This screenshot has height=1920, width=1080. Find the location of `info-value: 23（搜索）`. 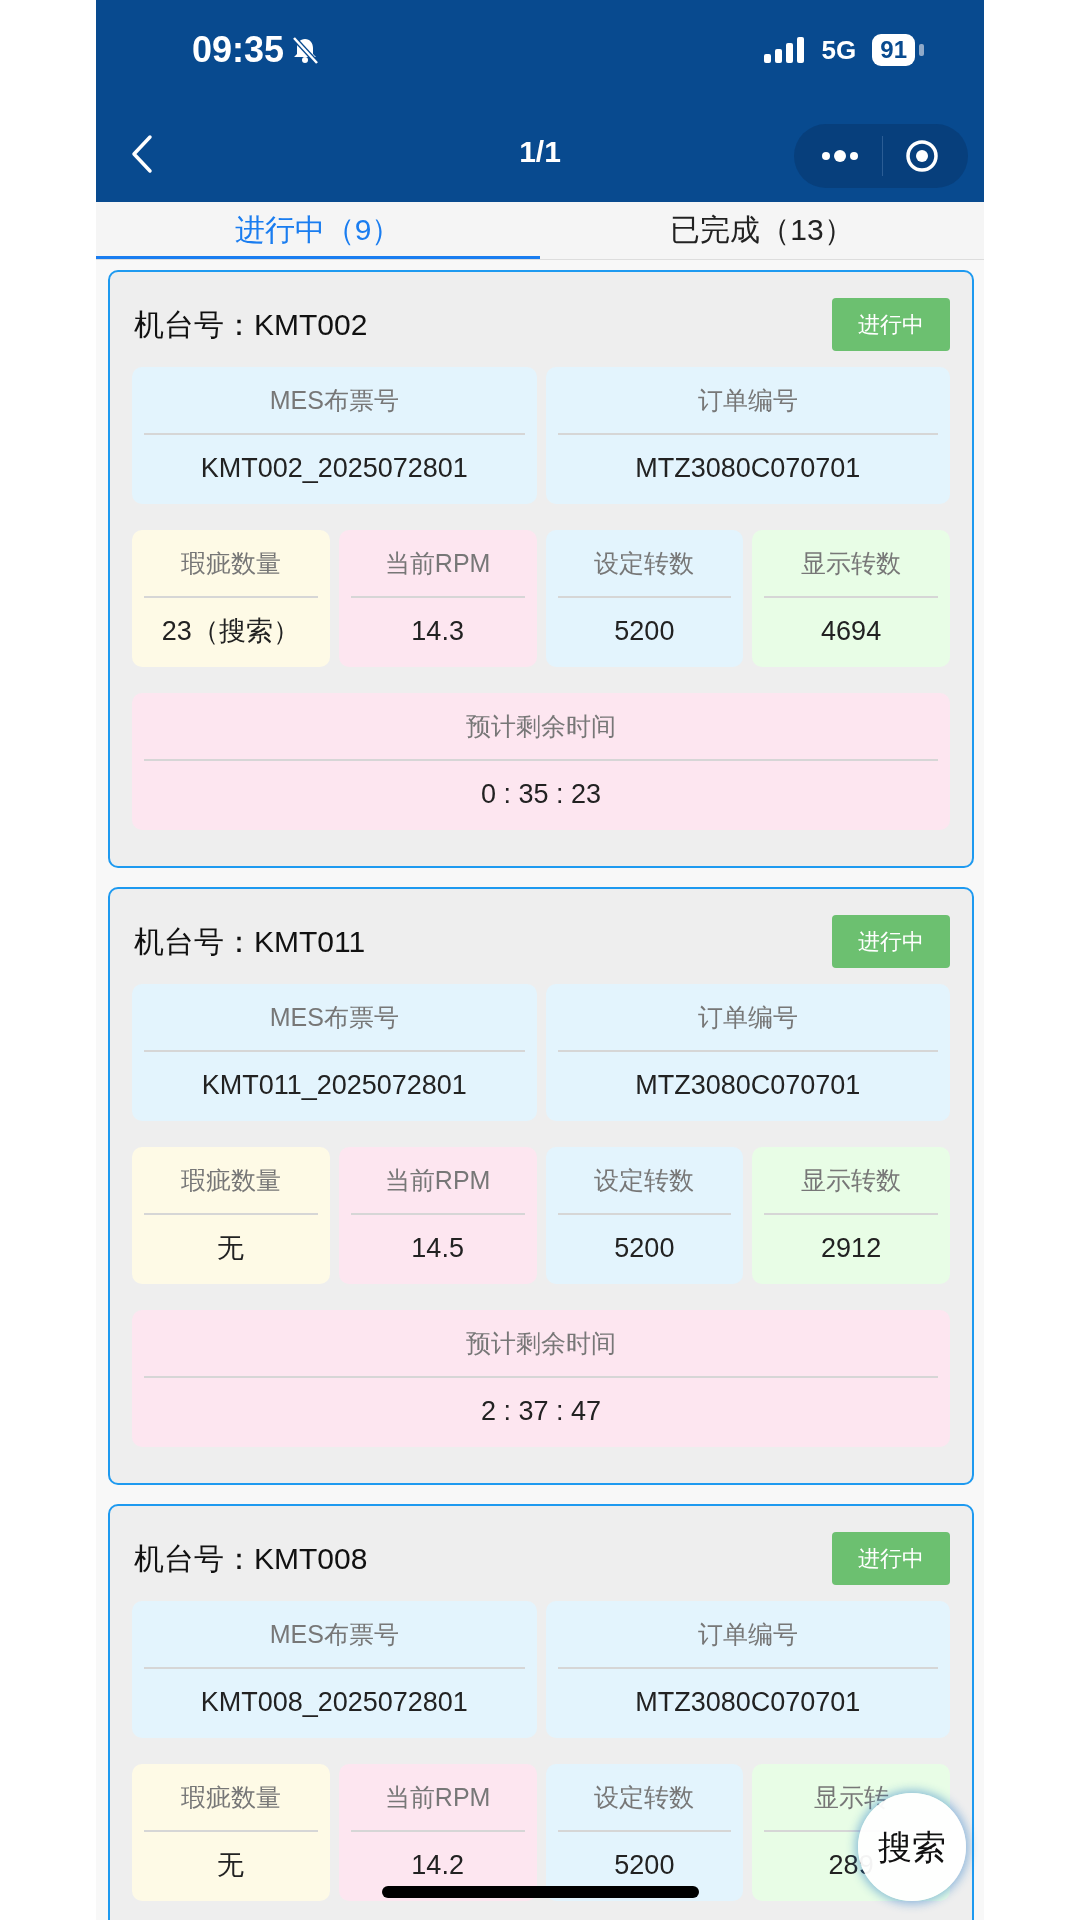

info-value: 23（搜索） is located at coordinates (230, 631).